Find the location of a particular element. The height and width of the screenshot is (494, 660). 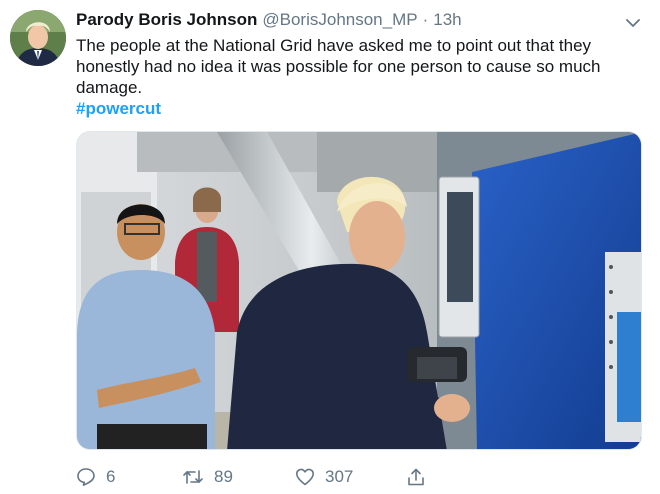

like-button: 307 is located at coordinates (324, 477).